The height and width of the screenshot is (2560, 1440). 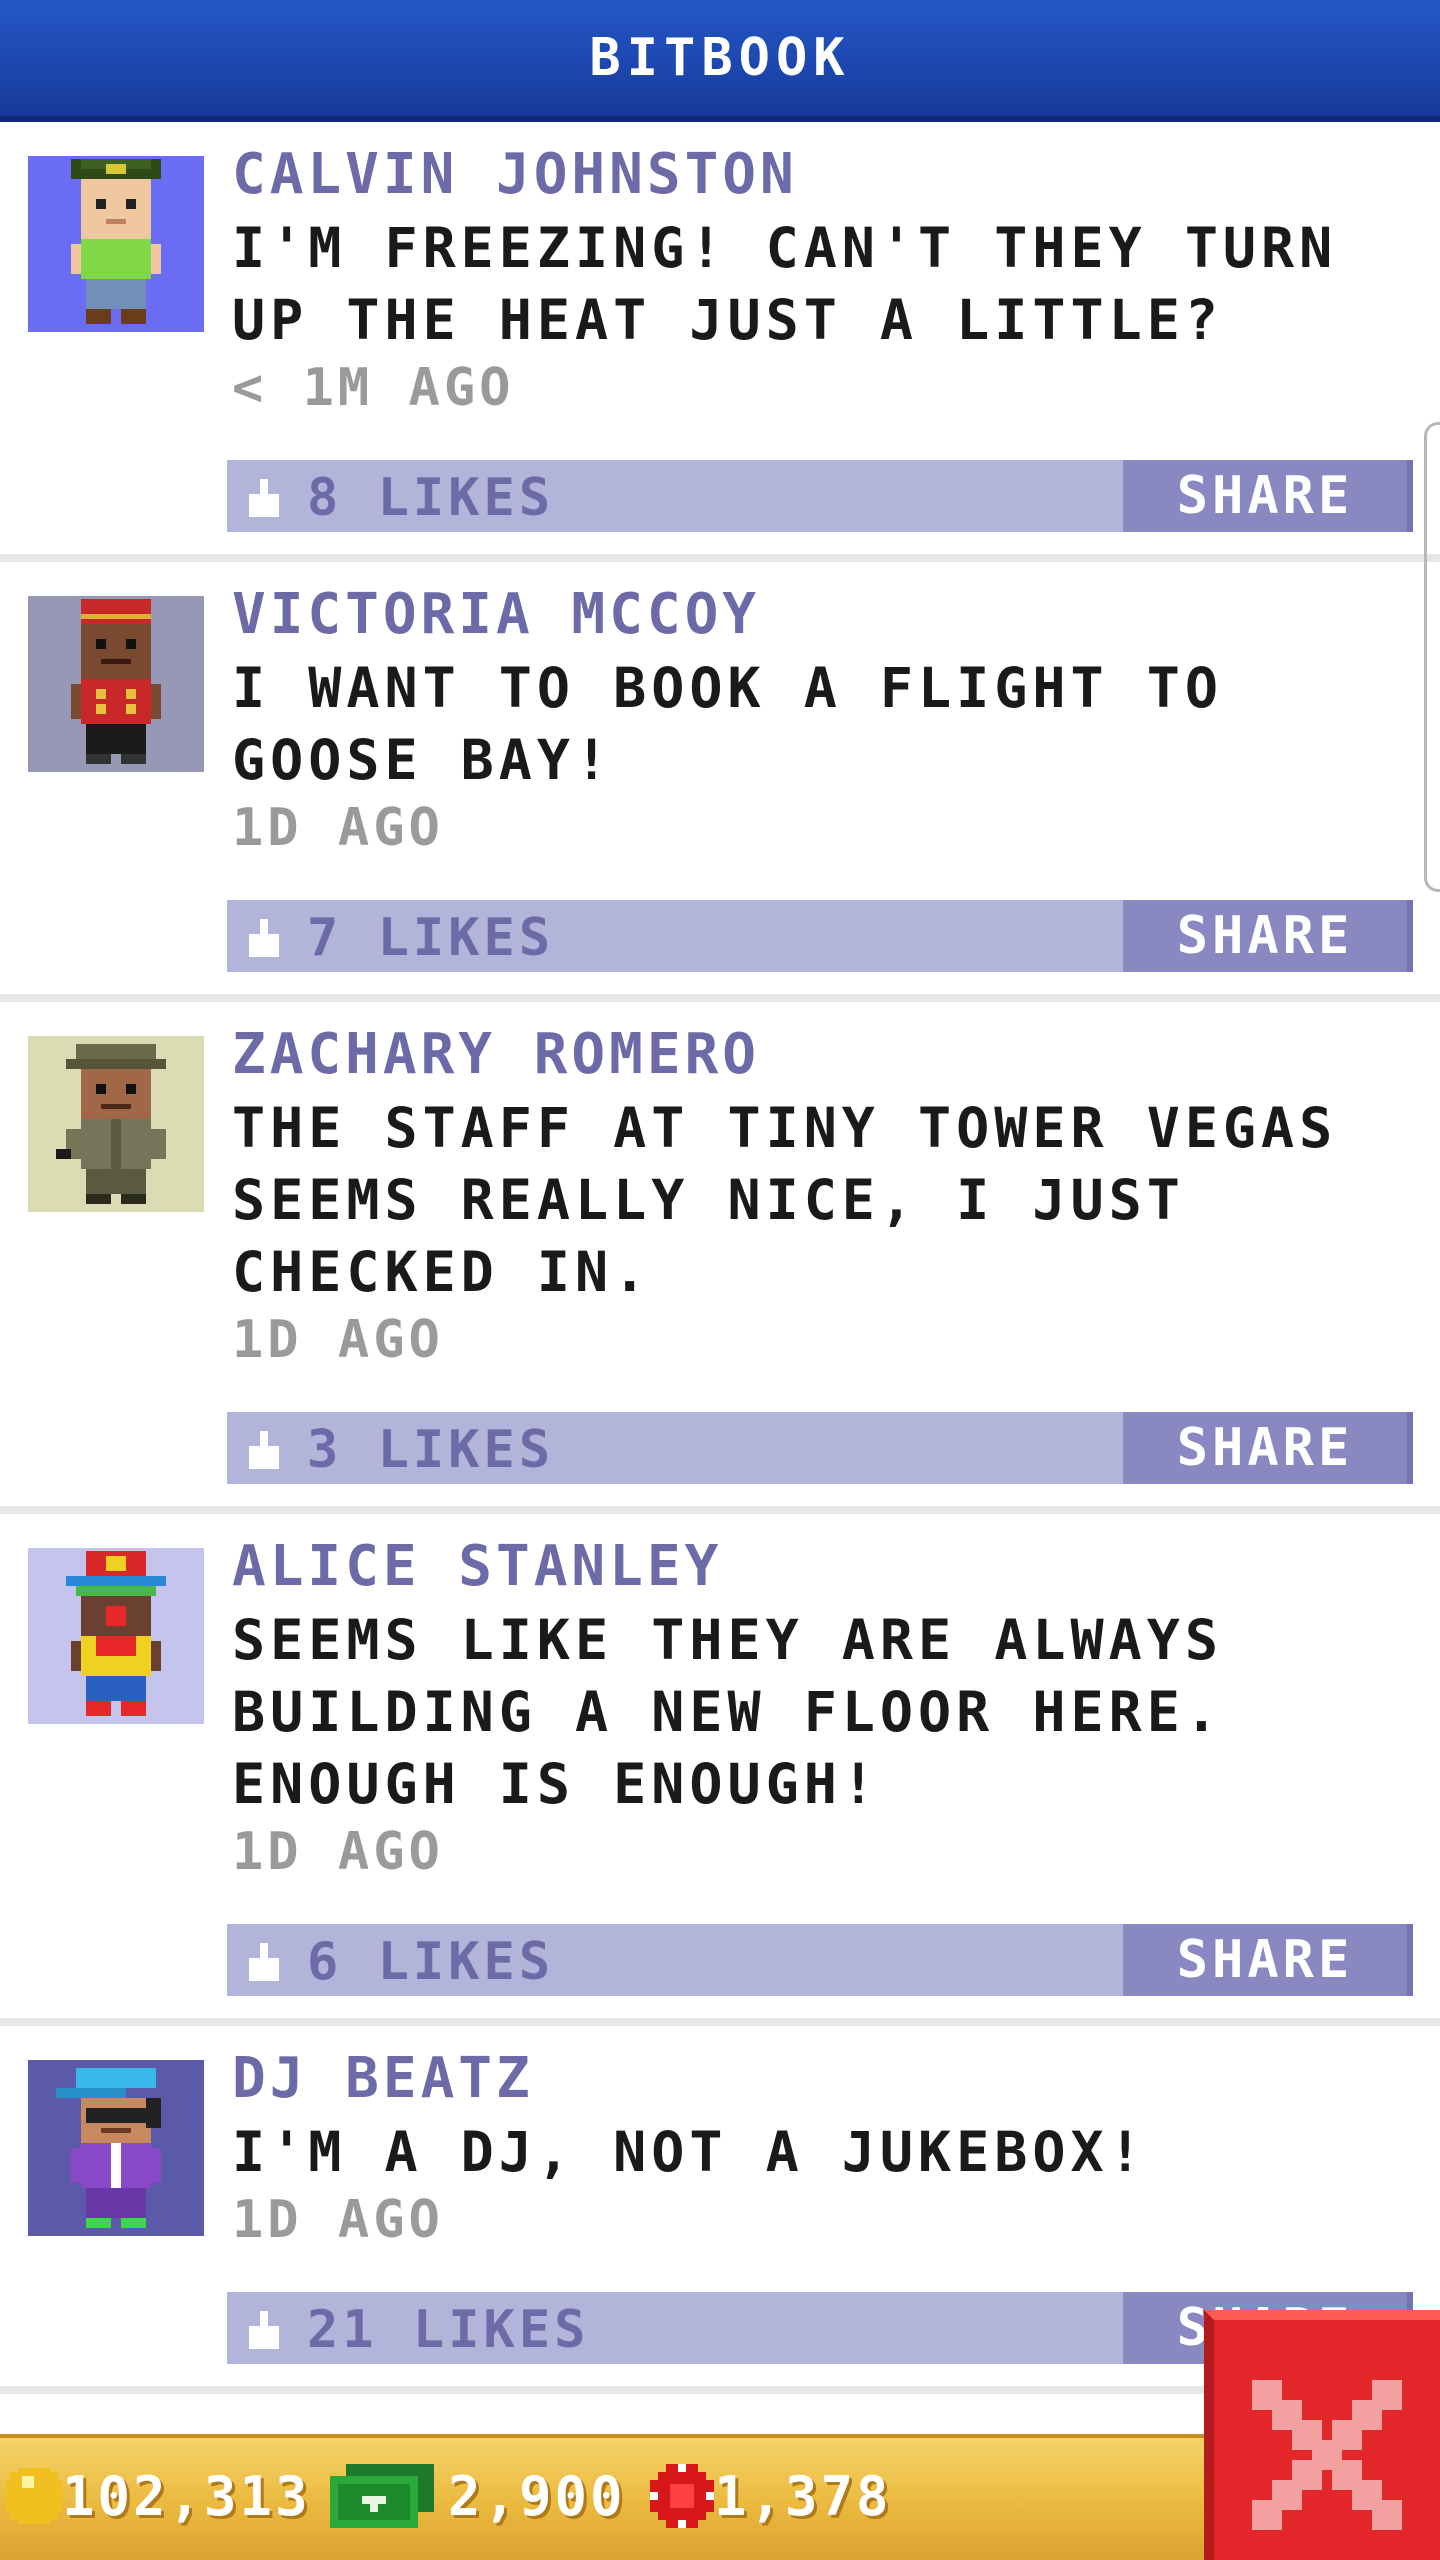 What do you see at coordinates (682, 2496) in the screenshot?
I see `casino-chip-icon` at bounding box center [682, 2496].